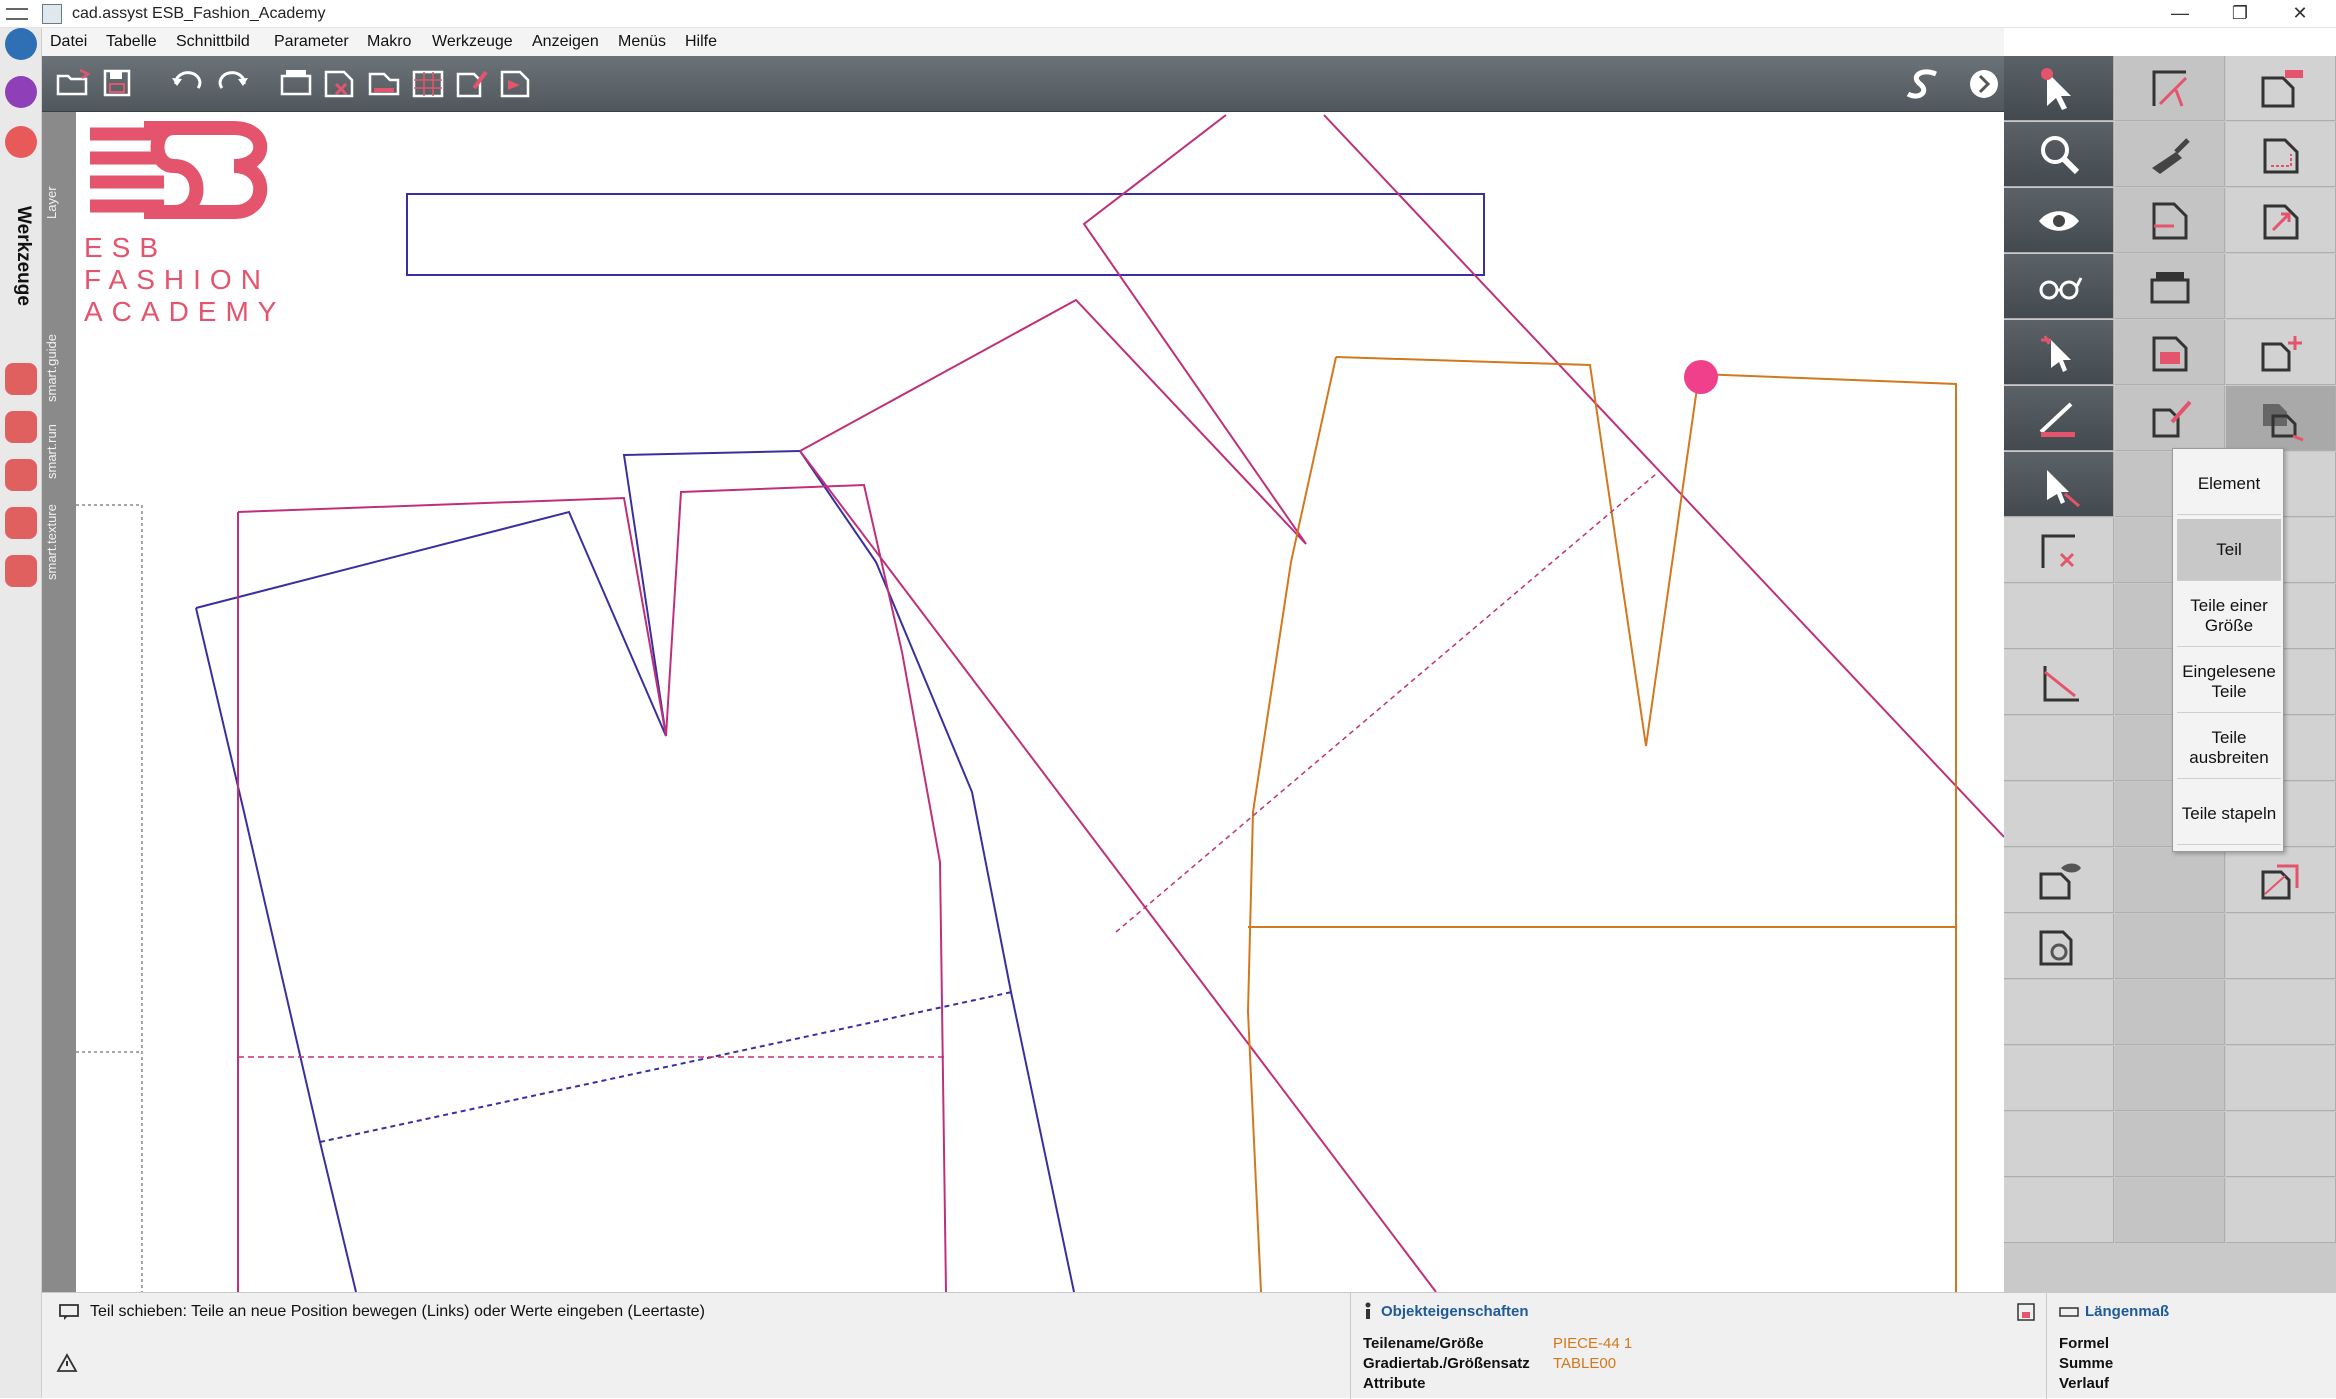  What do you see at coordinates (384, 84) in the screenshot?
I see `marker-icon` at bounding box center [384, 84].